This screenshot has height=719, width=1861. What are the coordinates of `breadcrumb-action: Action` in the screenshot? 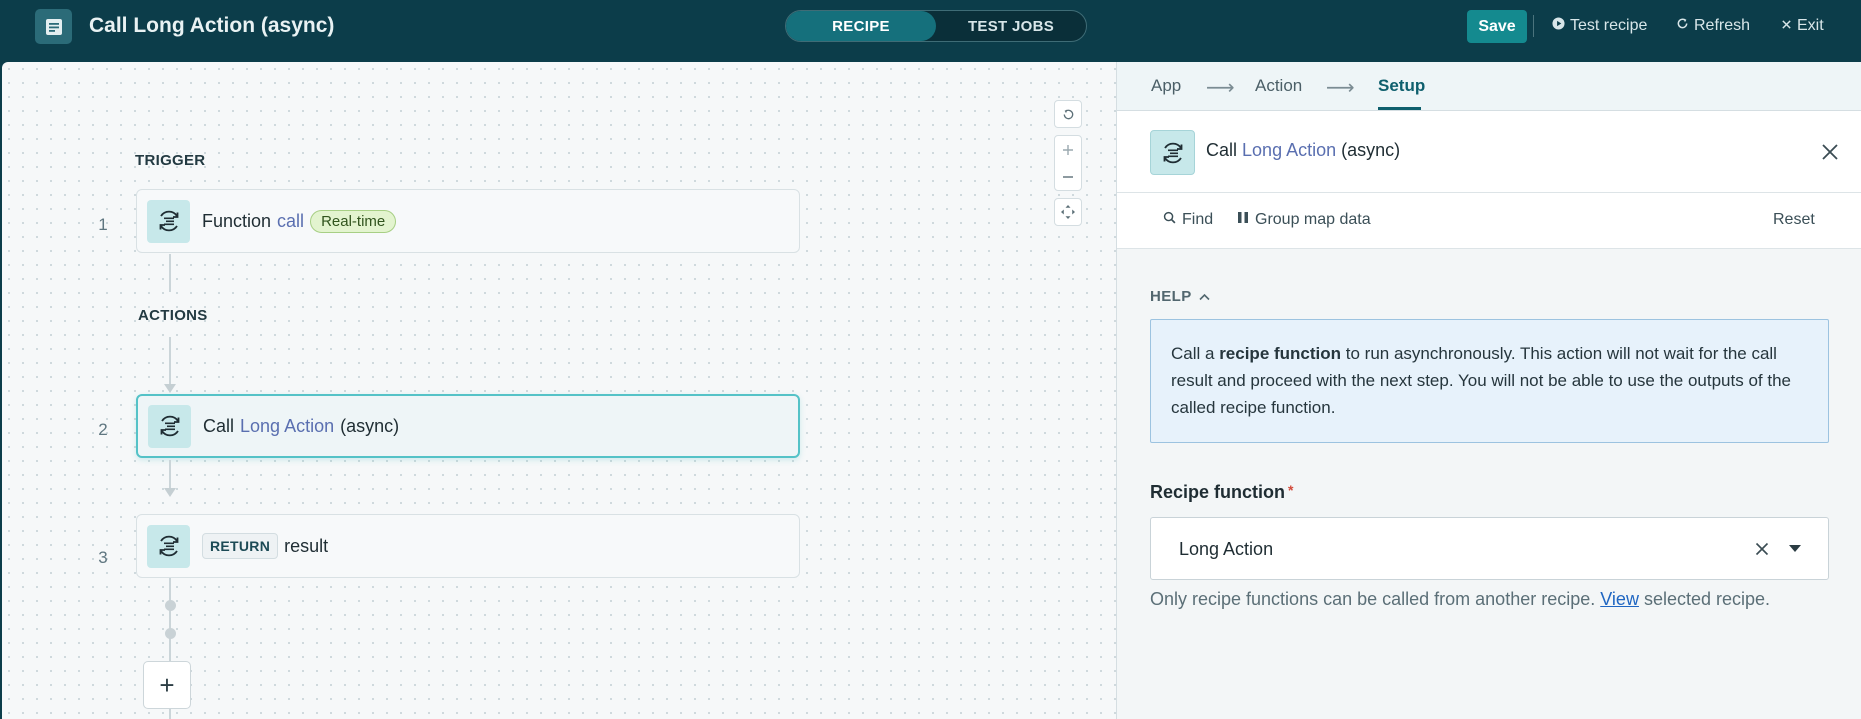 It's located at (1278, 86).